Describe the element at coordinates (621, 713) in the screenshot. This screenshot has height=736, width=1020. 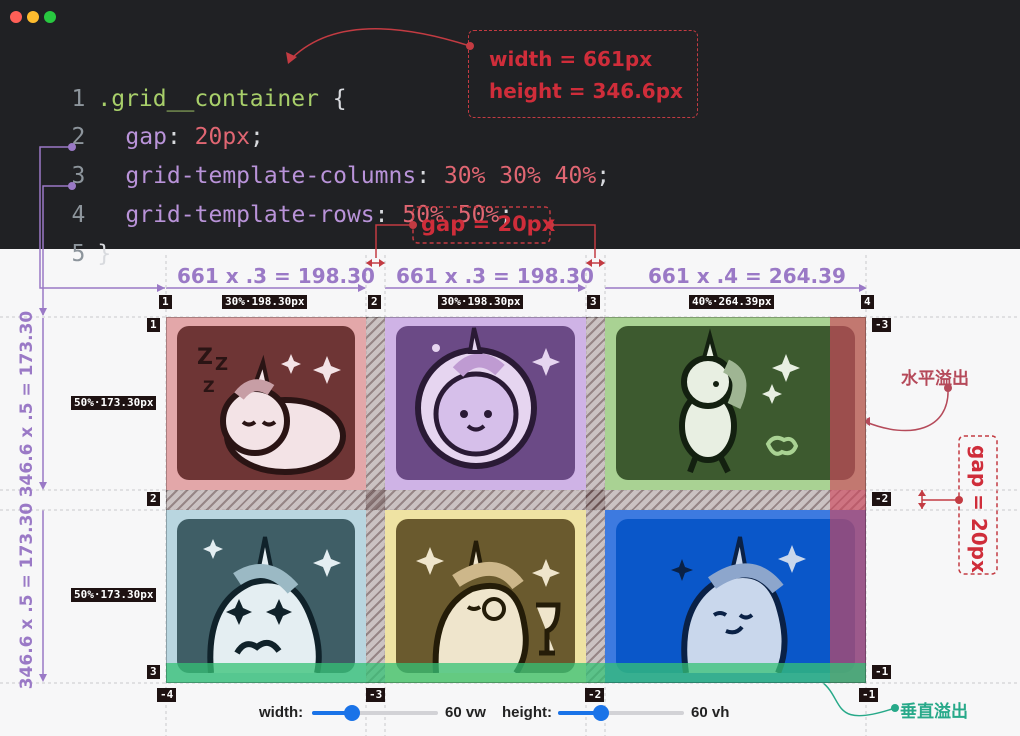
I see `height-slider` at that location.